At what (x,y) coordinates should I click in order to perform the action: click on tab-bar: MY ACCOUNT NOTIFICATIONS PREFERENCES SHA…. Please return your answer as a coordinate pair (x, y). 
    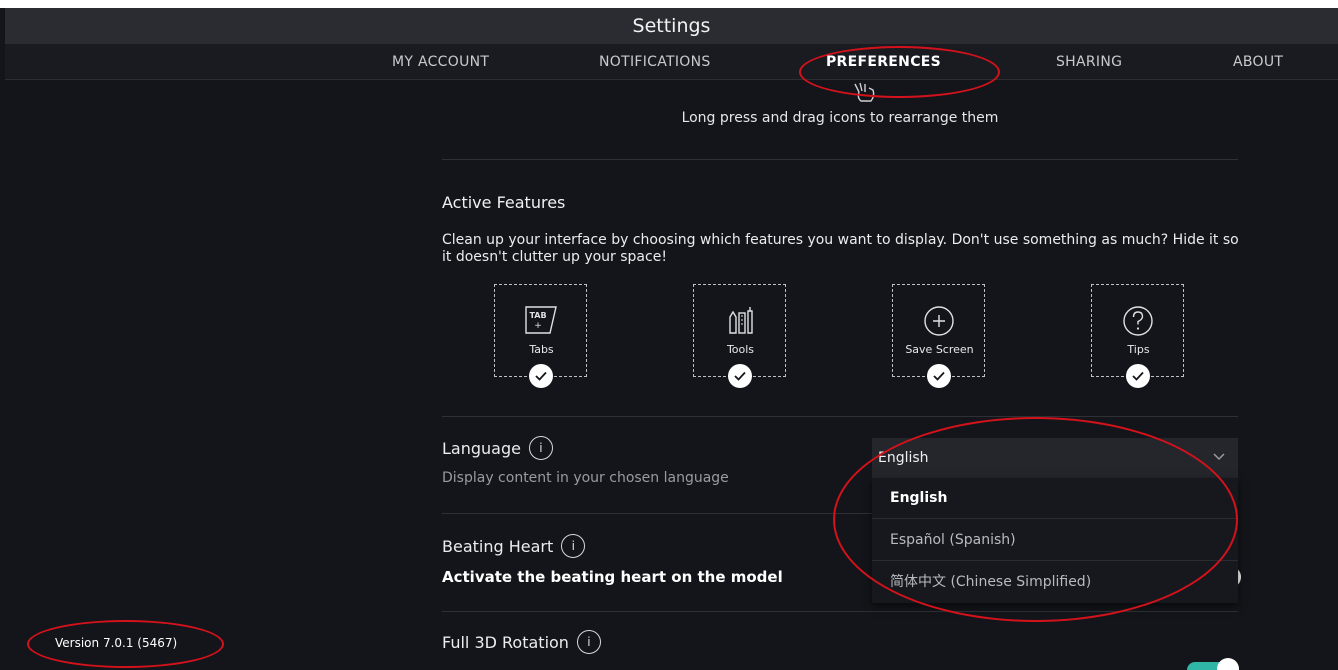
    Looking at the image, I should click on (671, 62).